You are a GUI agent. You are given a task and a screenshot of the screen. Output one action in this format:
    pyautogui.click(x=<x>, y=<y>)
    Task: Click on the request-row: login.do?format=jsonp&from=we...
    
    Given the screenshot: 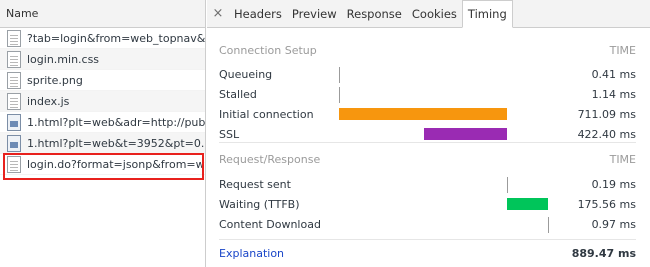 What is the action you would take?
    pyautogui.click(x=102, y=164)
    